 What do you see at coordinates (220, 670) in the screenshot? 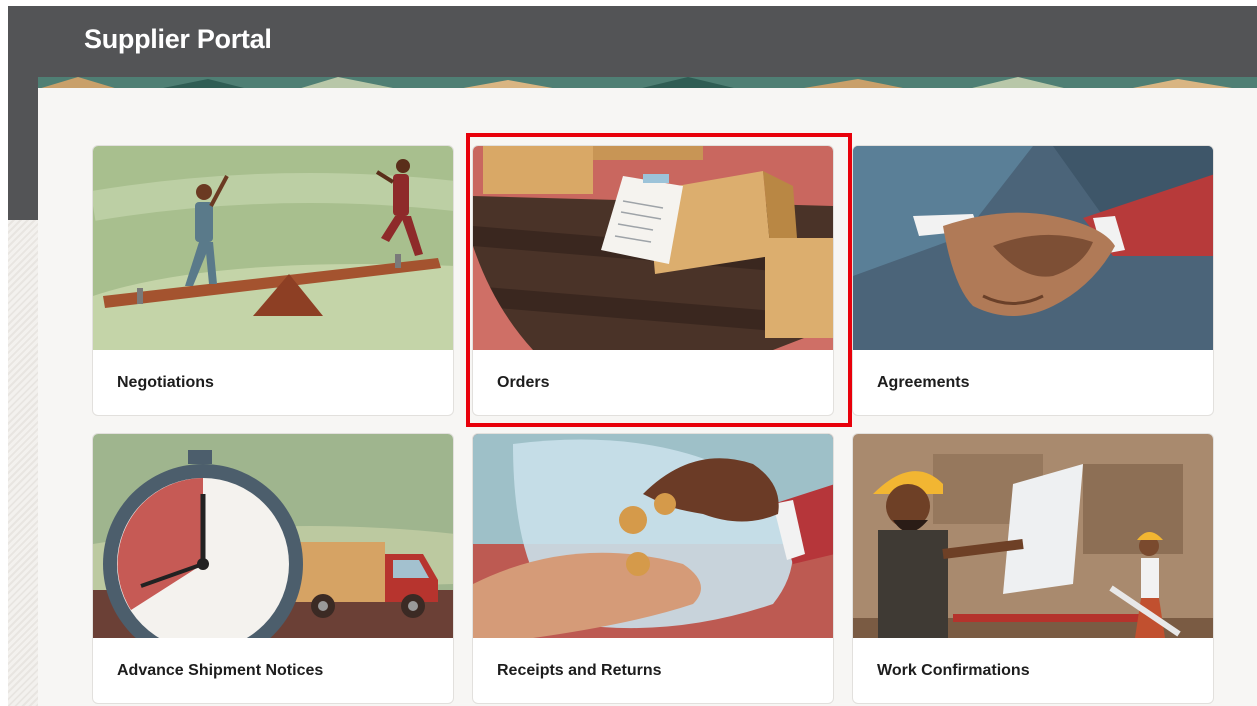
I see `card-label: Advance Shipment Notices` at bounding box center [220, 670].